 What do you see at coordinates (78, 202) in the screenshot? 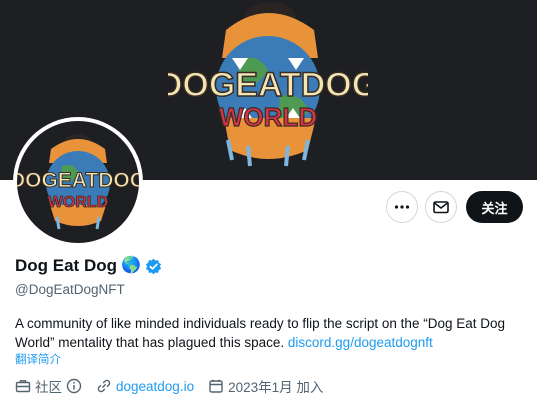
I see `avatar-logo-line2: WORLD` at bounding box center [78, 202].